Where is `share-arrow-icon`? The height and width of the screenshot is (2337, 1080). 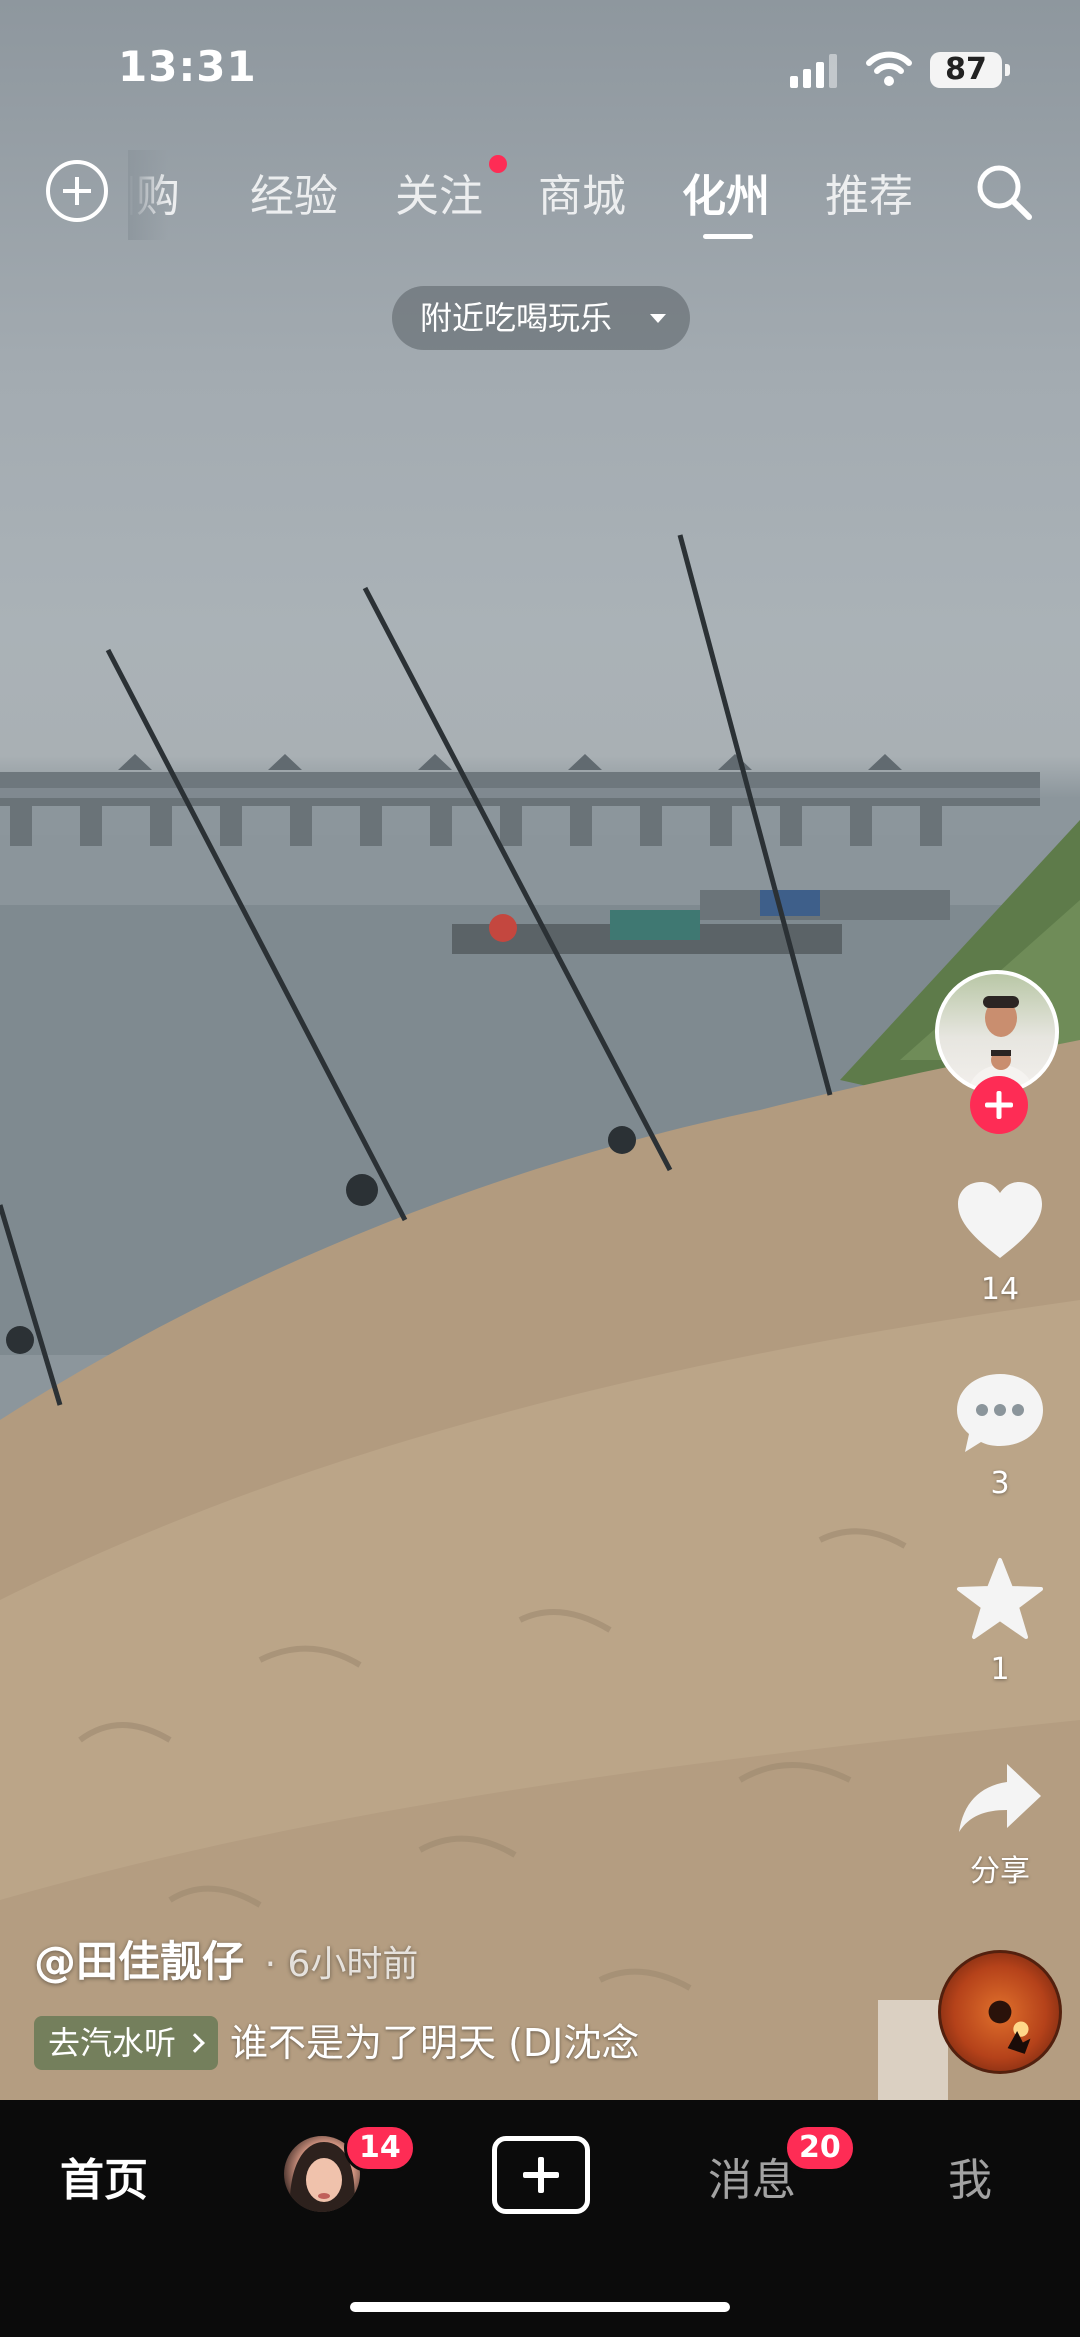 share-arrow-icon is located at coordinates (1000, 1798).